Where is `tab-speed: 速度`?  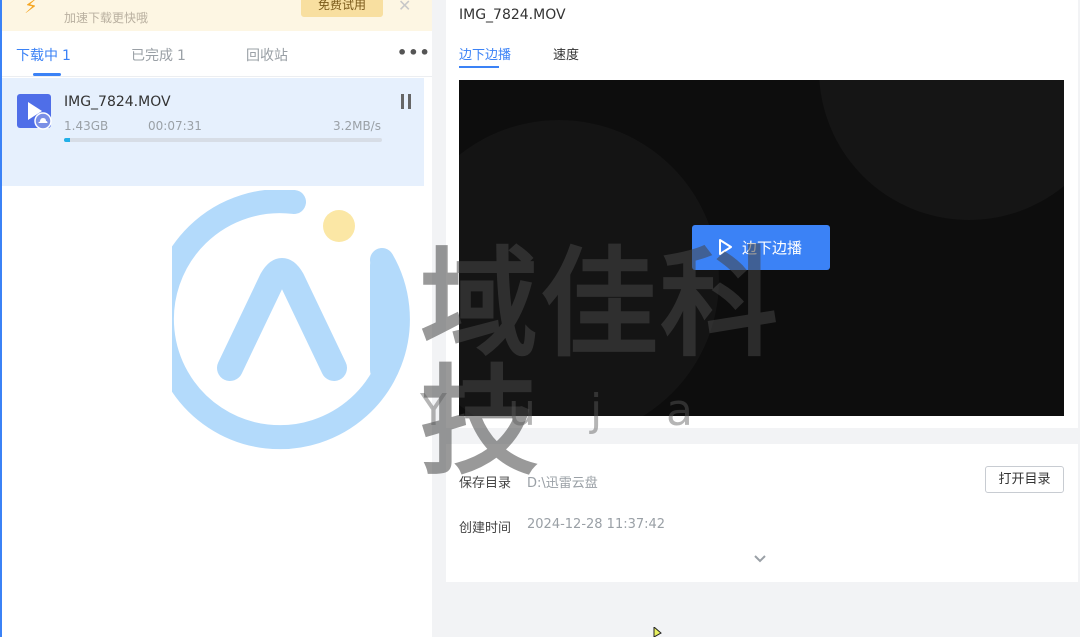
tab-speed: 速度 is located at coordinates (566, 53).